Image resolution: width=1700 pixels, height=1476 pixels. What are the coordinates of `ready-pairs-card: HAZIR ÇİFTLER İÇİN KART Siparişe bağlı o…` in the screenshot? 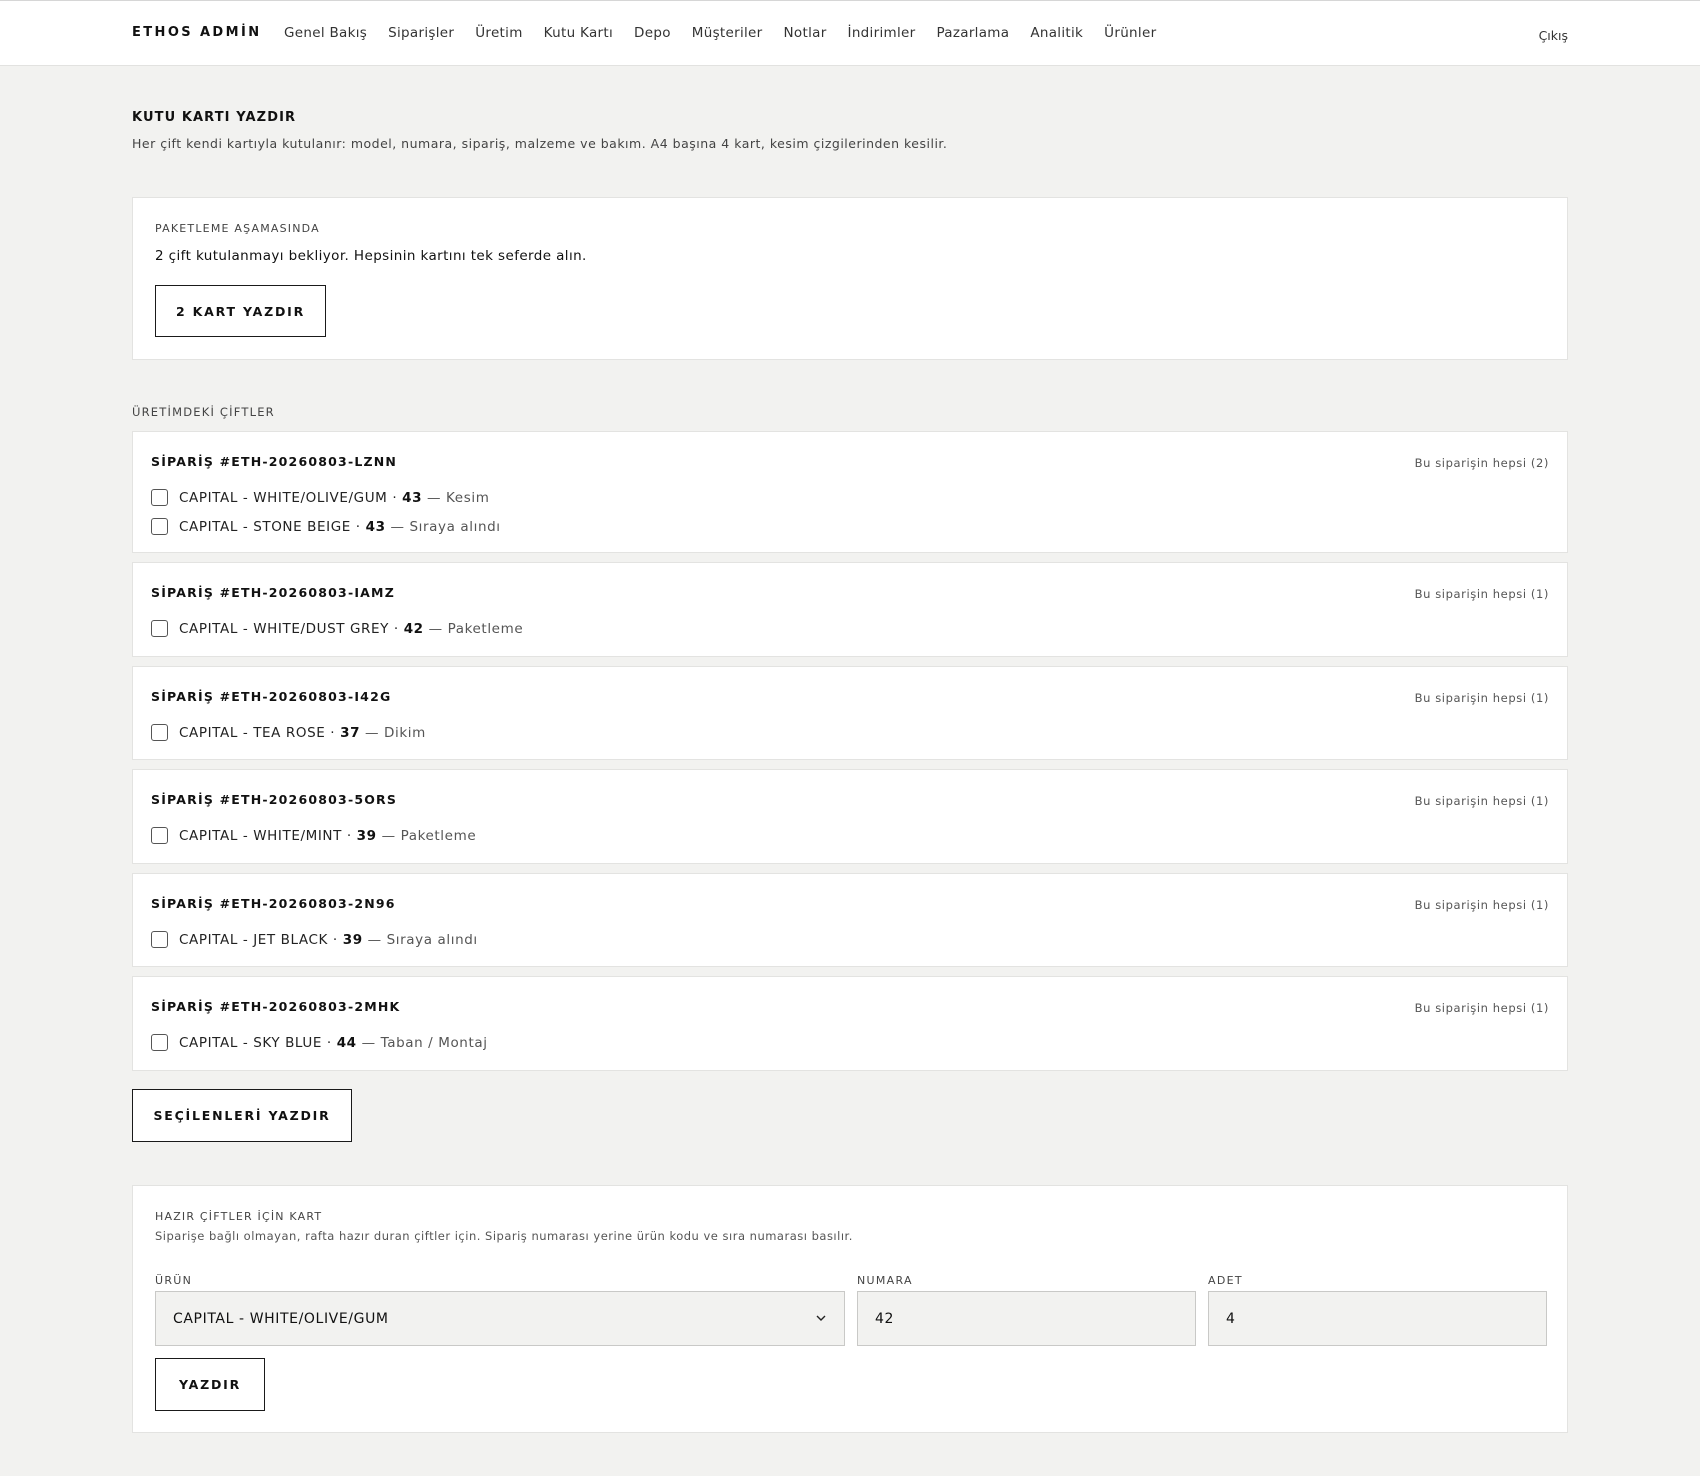 It's located at (850, 1309).